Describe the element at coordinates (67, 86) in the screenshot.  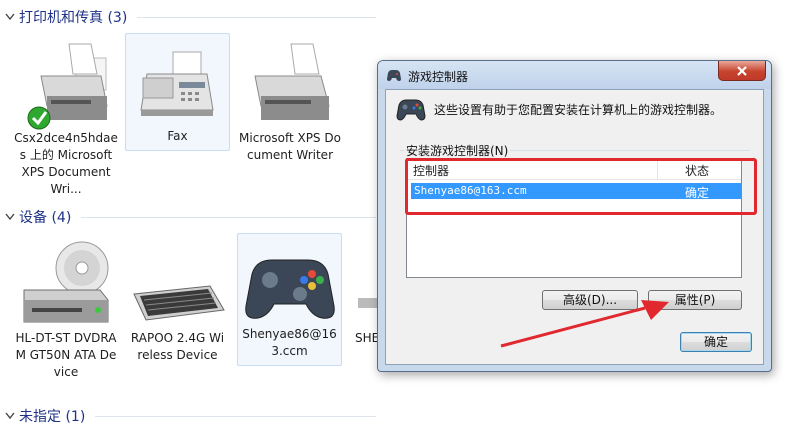
I see `printer-default-icon` at that location.